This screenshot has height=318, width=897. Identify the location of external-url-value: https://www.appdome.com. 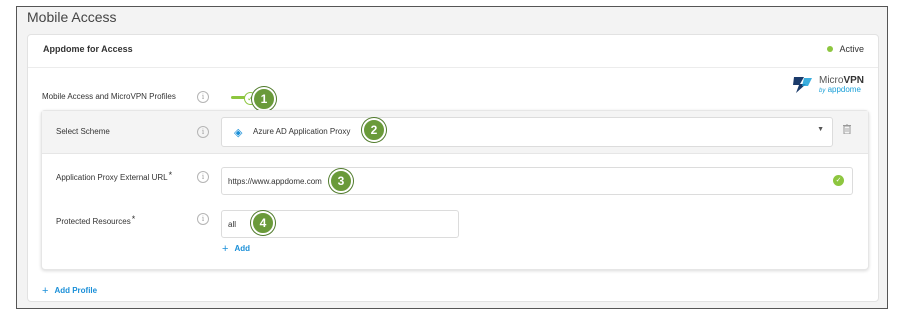
(275, 181).